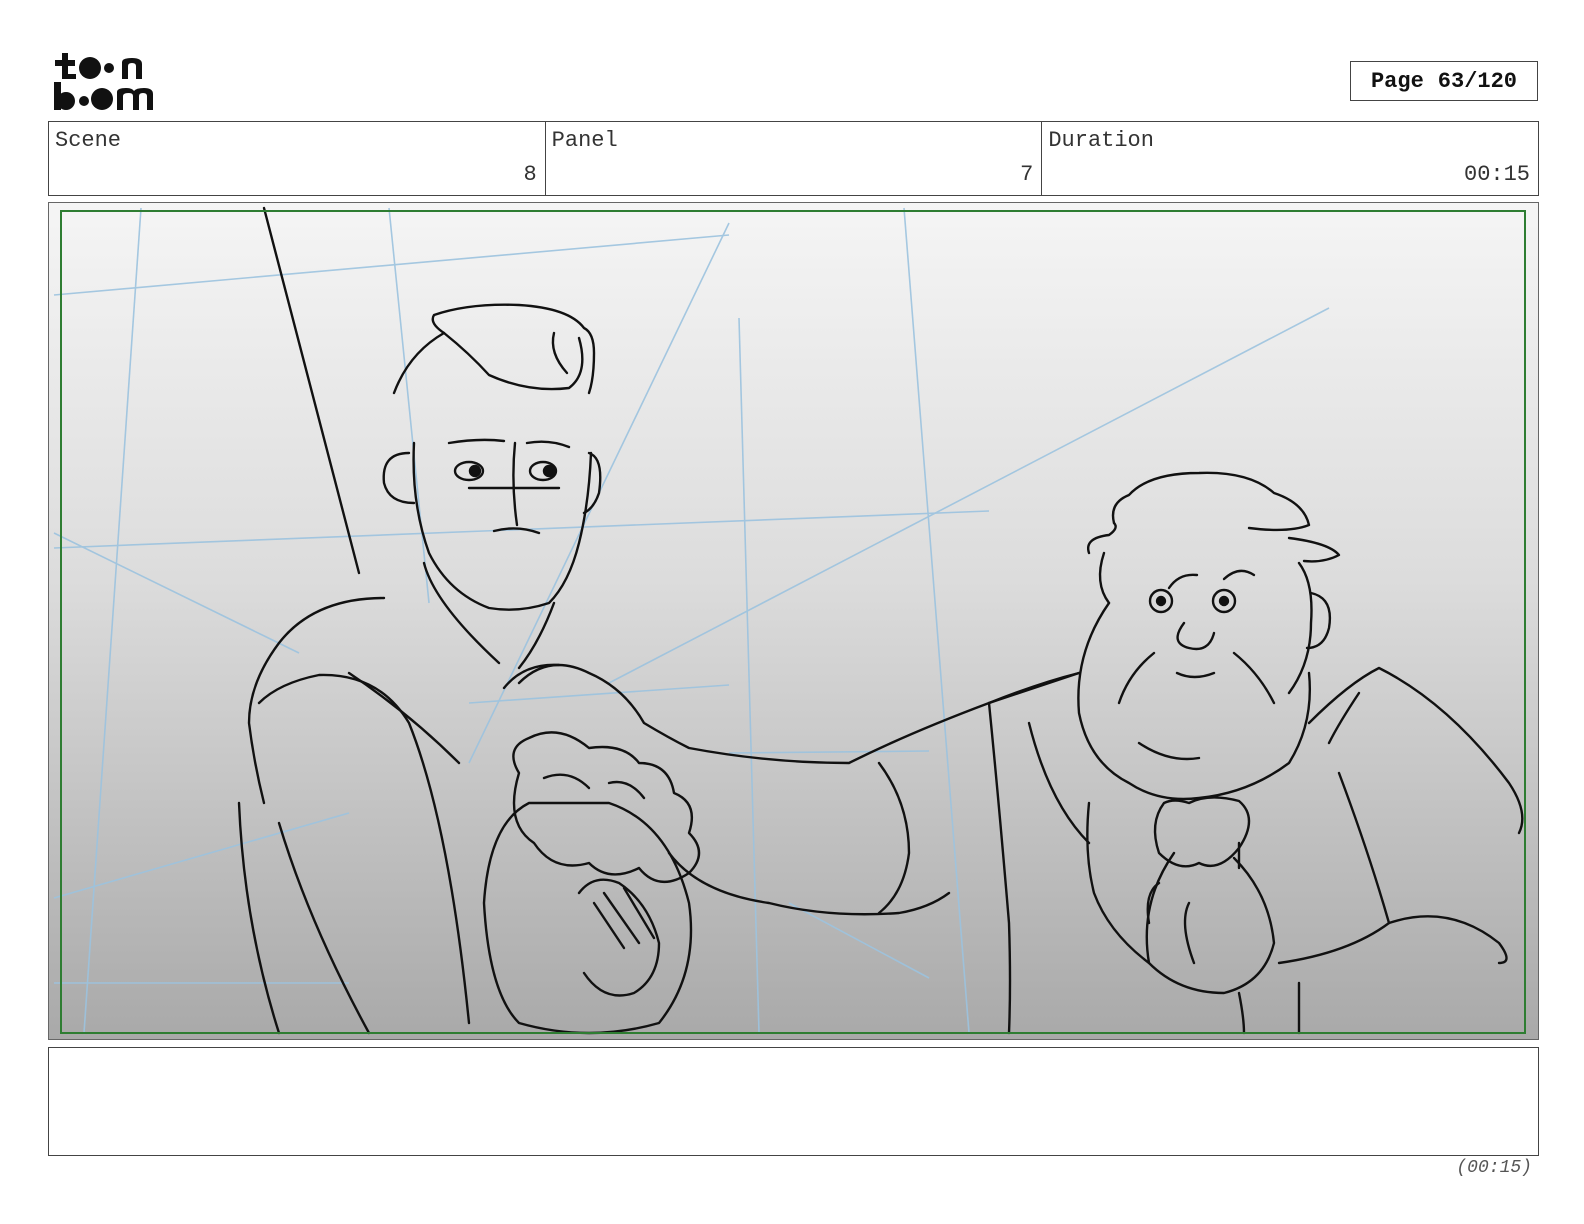 The height and width of the screenshot is (1224, 1584). Describe the element at coordinates (793, 1101) in the screenshot. I see `dialogue-notes-box` at that location.